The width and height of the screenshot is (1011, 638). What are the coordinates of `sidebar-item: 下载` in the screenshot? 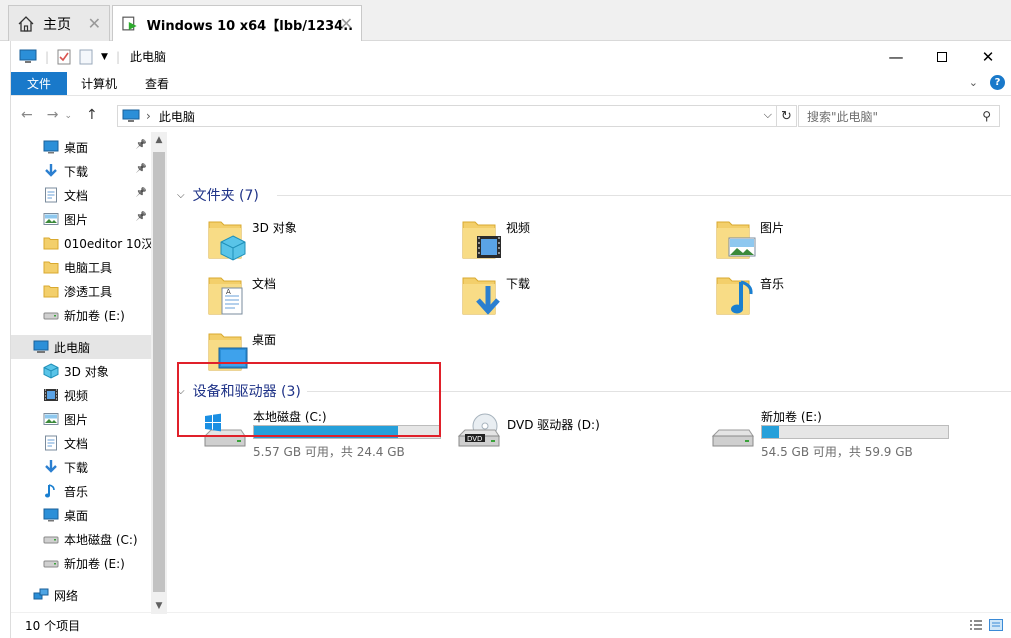 It's located at (81, 467).